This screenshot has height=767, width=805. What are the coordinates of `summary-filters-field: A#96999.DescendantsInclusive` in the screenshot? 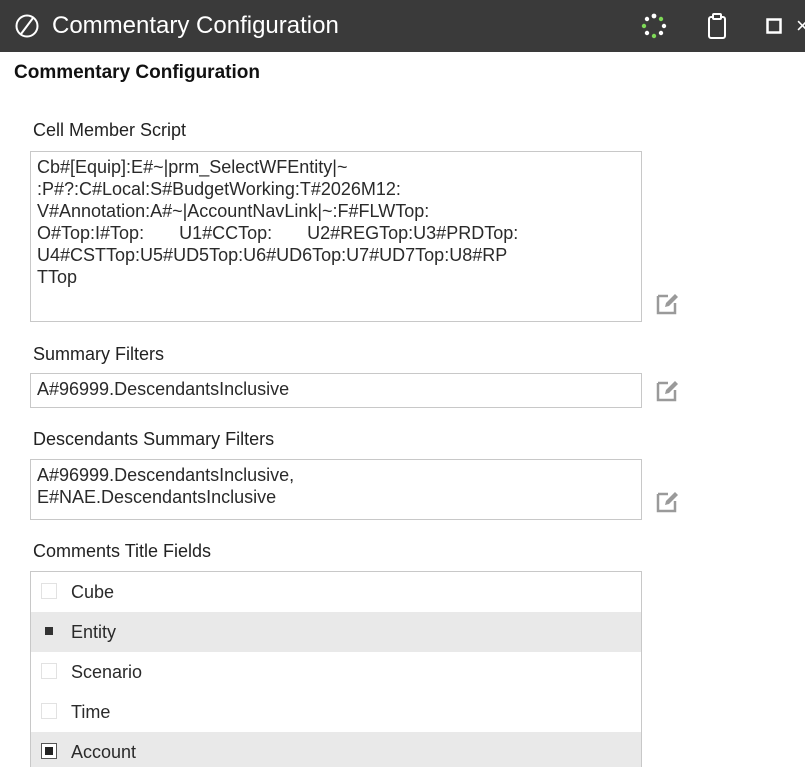 It's located at (336, 390).